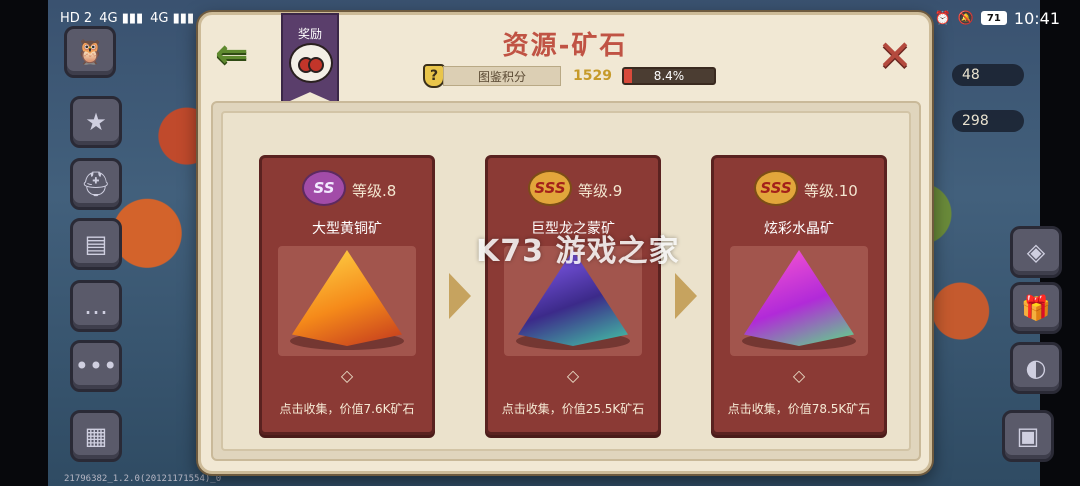 The image size is (1080, 486). What do you see at coordinates (347, 409) in the screenshot?
I see `ore-description: 点击收集，价值7.6K矿石` at bounding box center [347, 409].